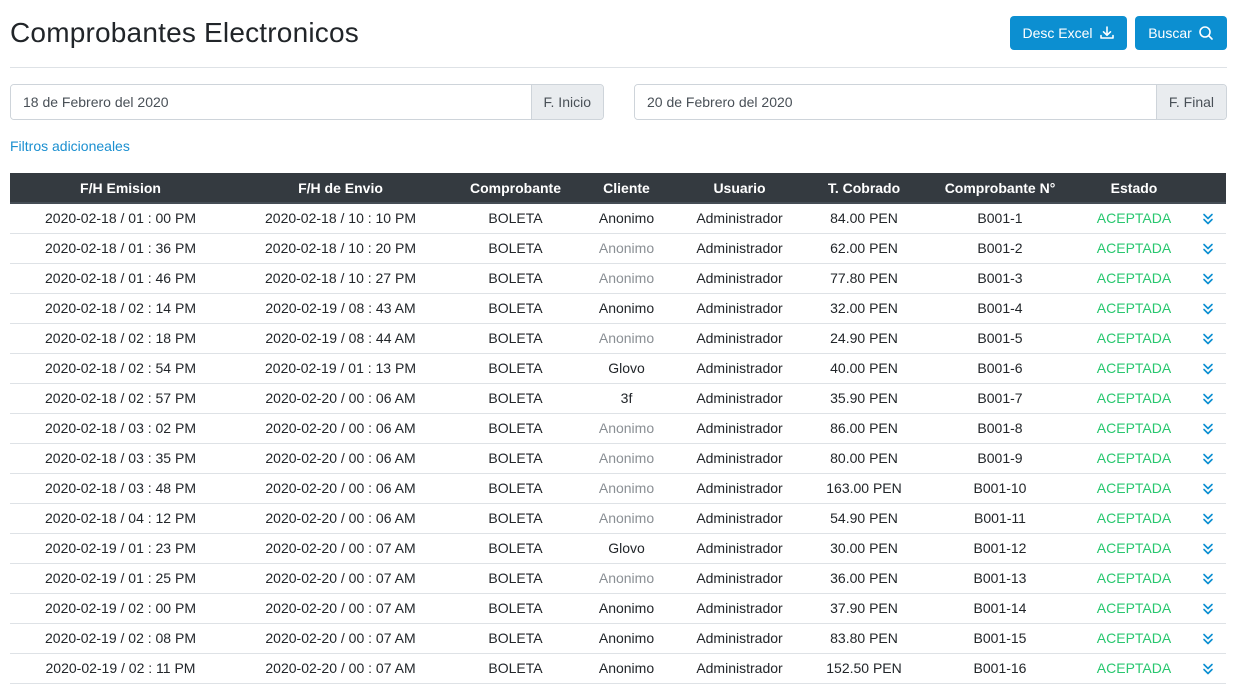  What do you see at coordinates (120, 278) in the screenshot?
I see `emision-cell: 2020-02-18 / 01 : 46 PM` at bounding box center [120, 278].